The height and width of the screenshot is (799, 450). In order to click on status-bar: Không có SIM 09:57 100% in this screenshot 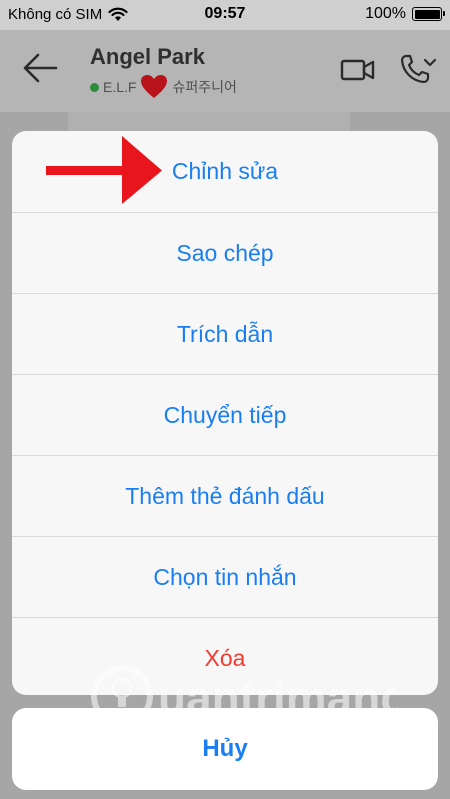, I will do `click(225, 15)`.